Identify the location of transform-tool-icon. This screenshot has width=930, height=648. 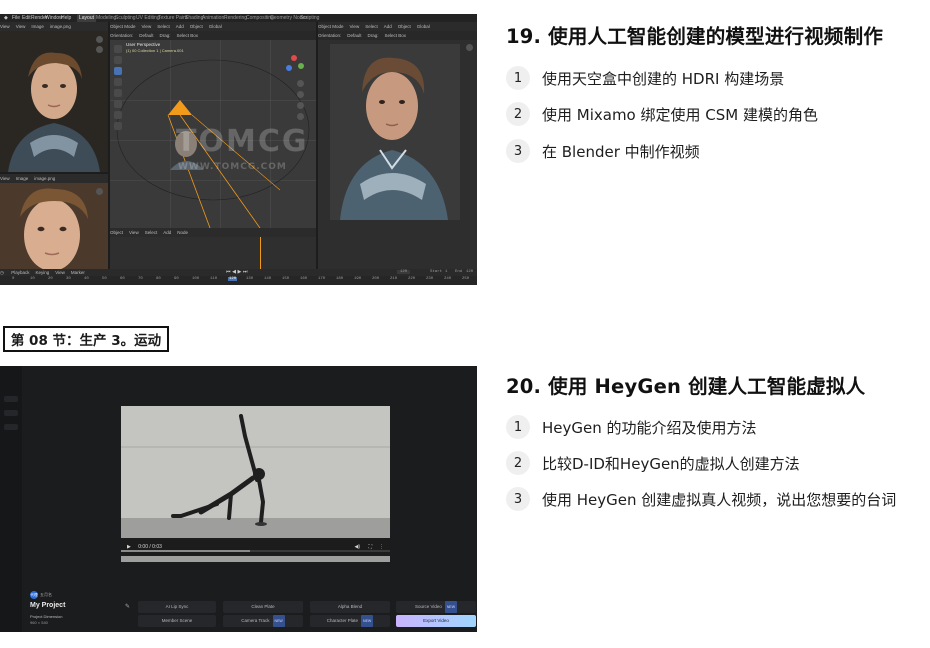
(118, 104).